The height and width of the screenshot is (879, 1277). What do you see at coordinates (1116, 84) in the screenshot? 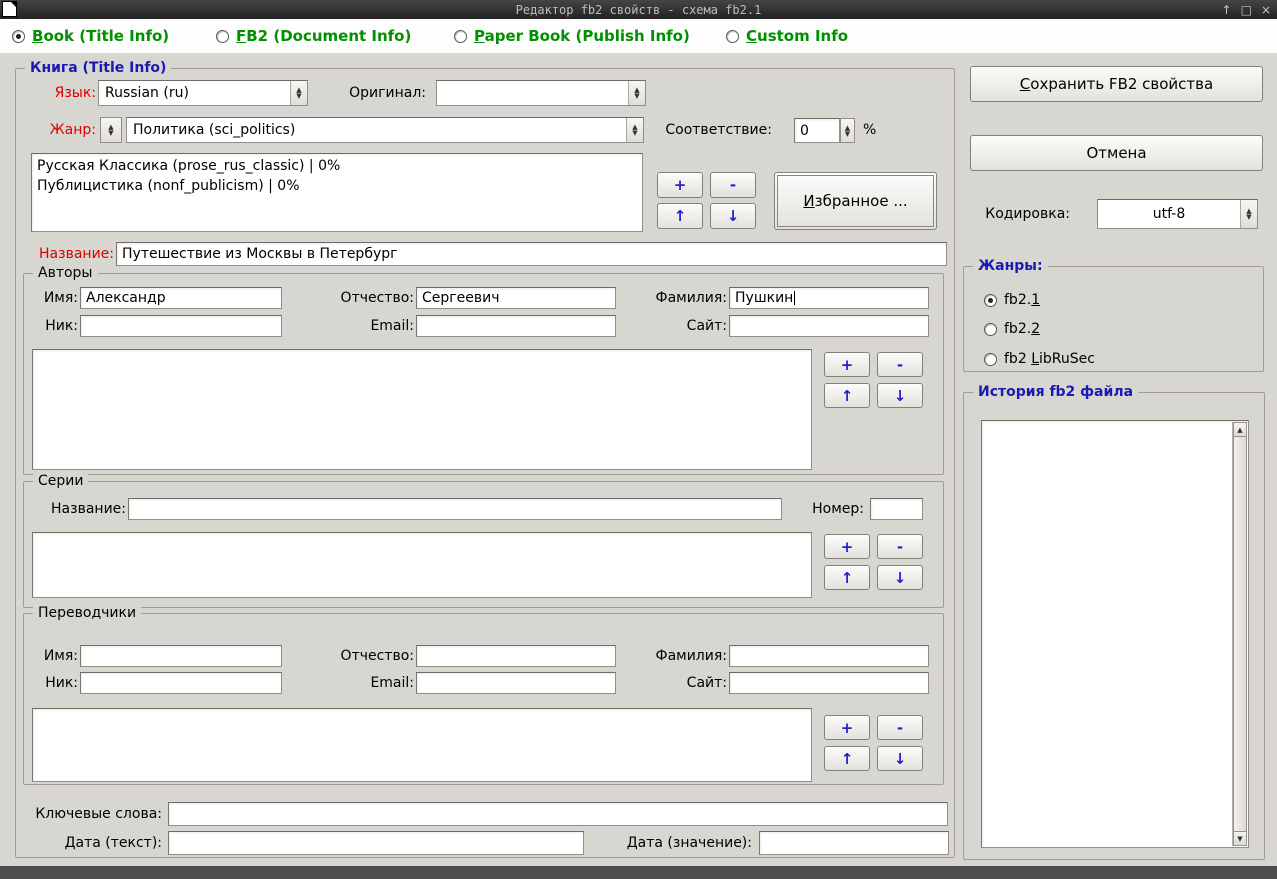
I see `save-fb2-button: Сохранить FB2 свойства` at bounding box center [1116, 84].